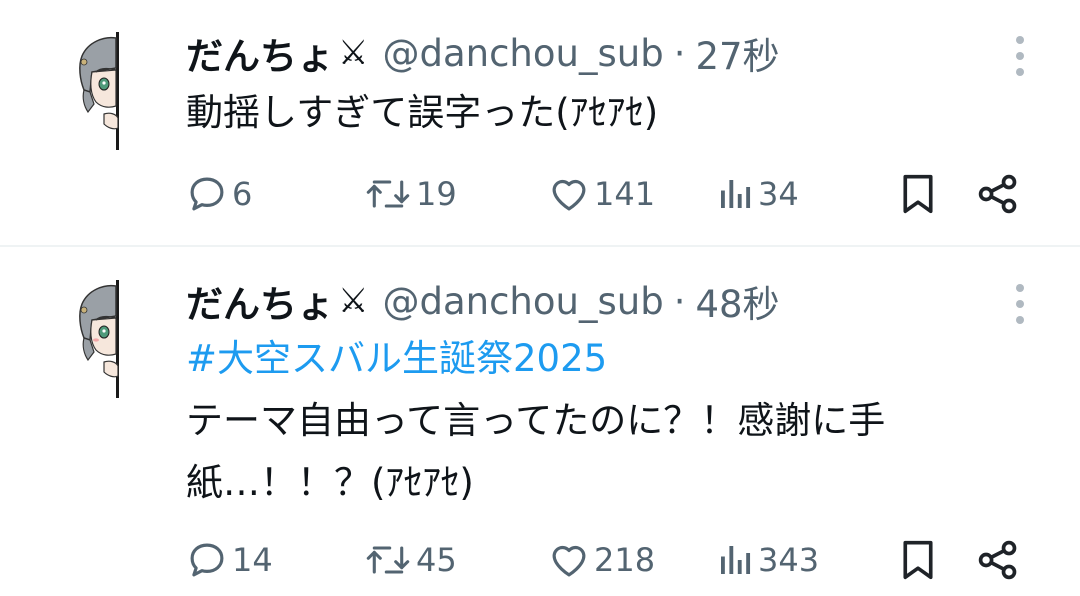  I want to click on hashtag-link: #大空スバル生誕祭2025, so click(396, 359).